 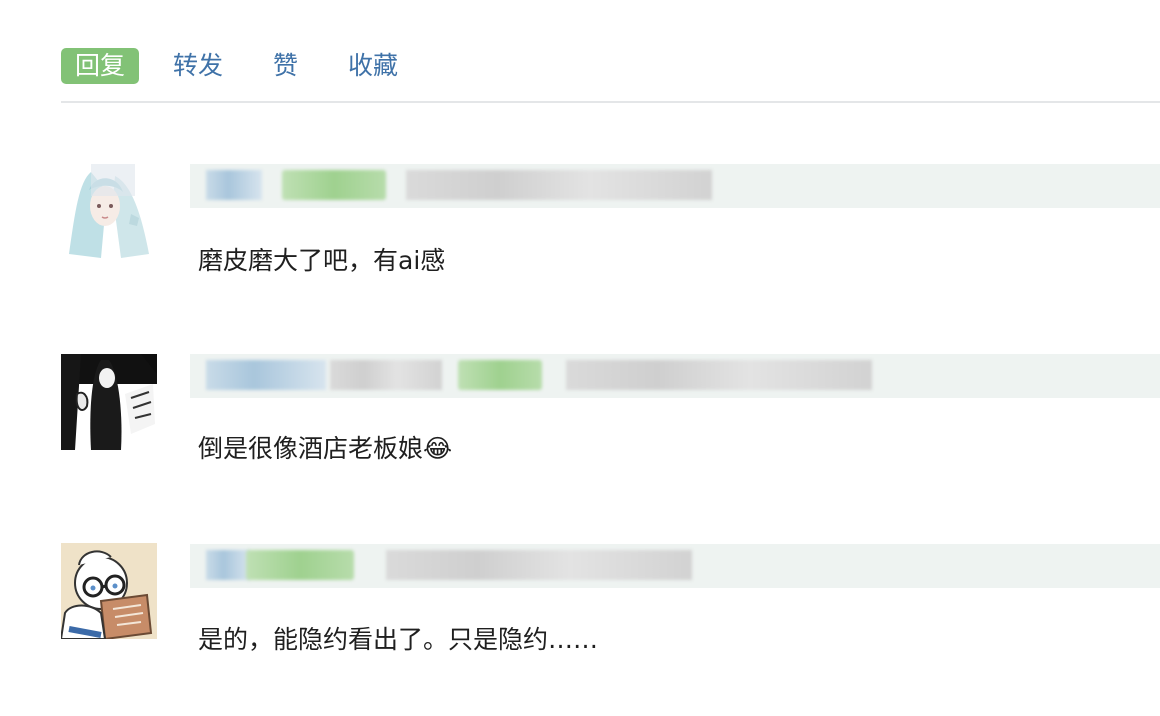 What do you see at coordinates (229, 66) in the screenshot?
I see `action-bar: 回复 转发 赞 收藏` at bounding box center [229, 66].